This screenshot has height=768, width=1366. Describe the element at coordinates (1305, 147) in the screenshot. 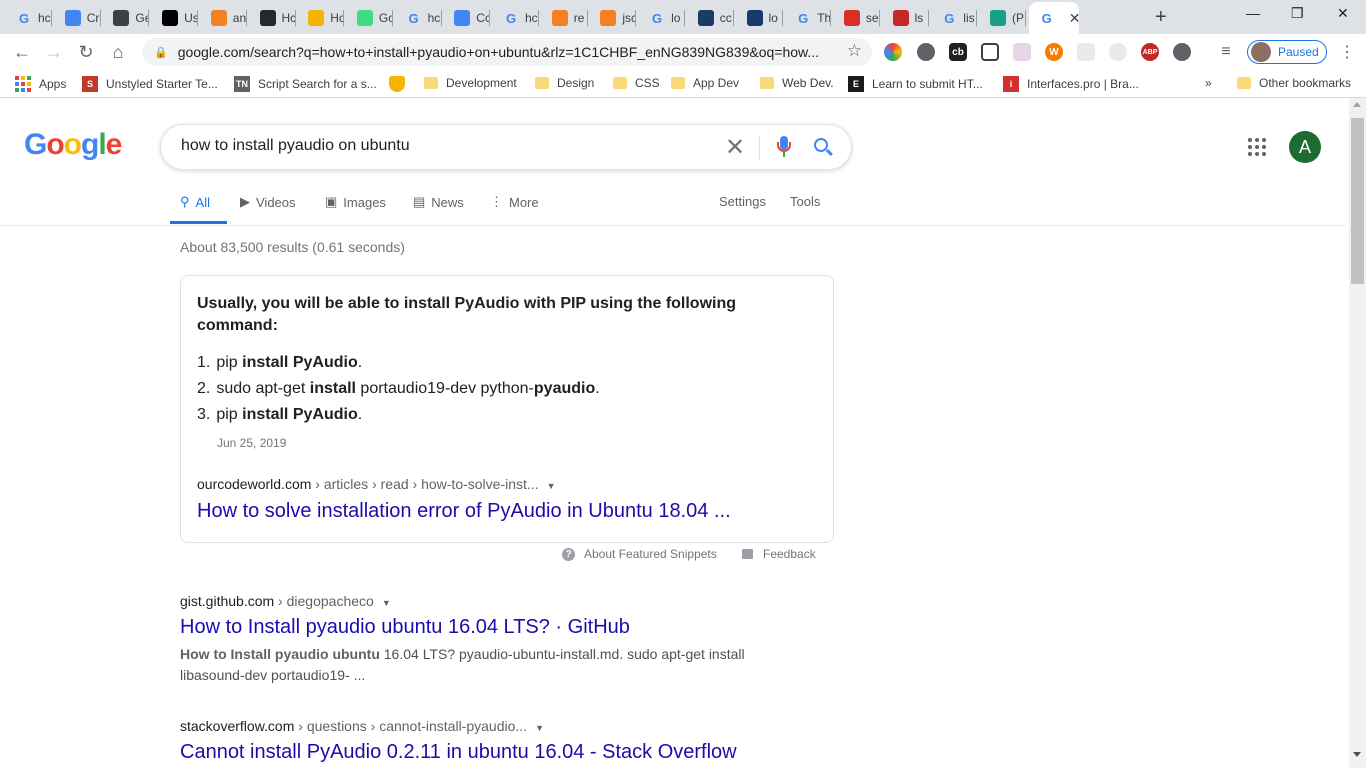

I see `account-avatar: A` at that location.